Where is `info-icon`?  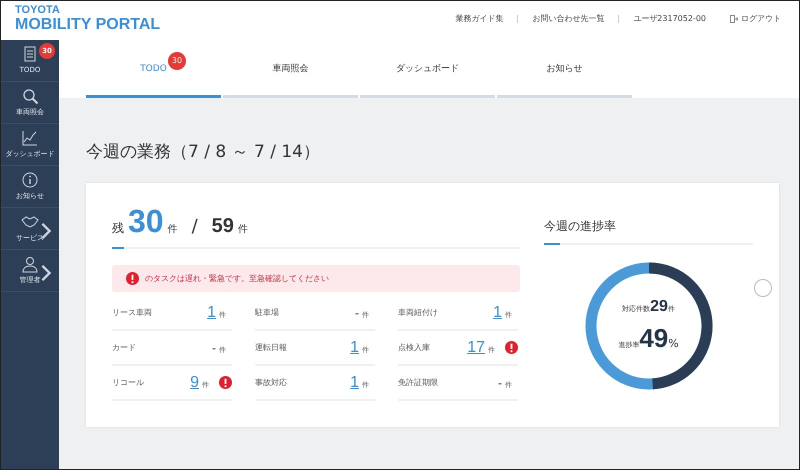
info-icon is located at coordinates (30, 180).